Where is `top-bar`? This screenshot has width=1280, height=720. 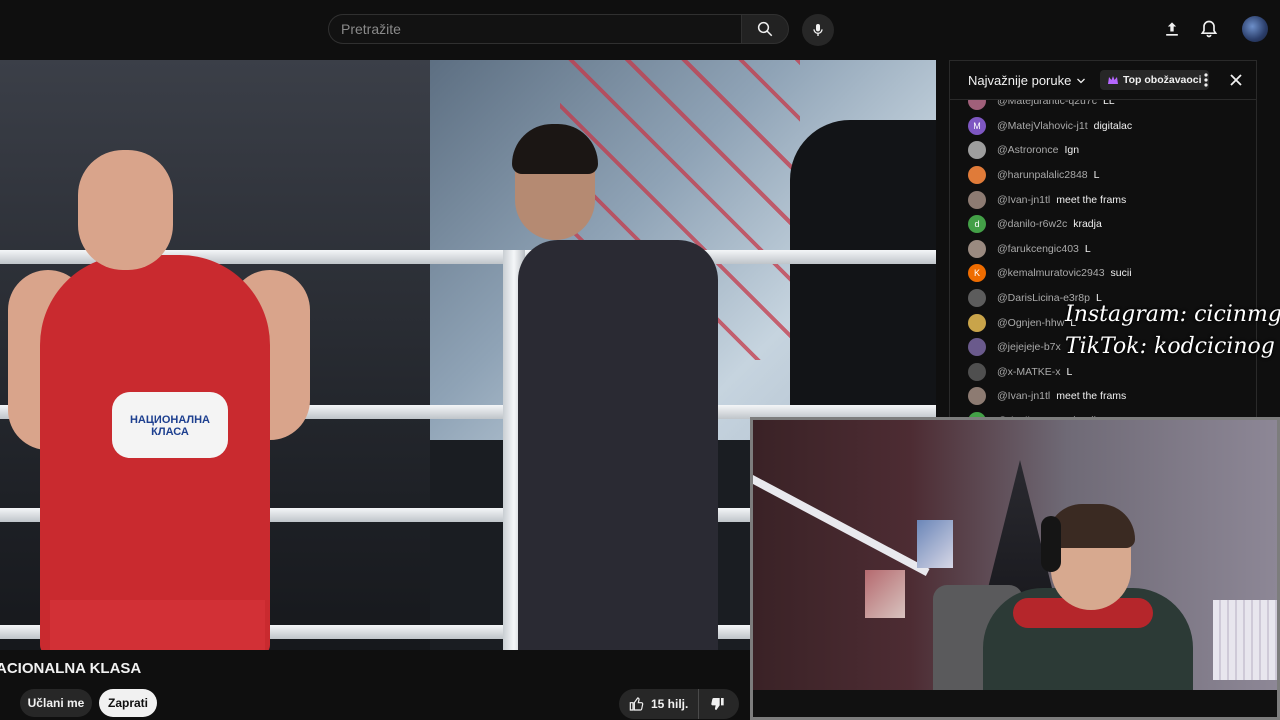
top-bar is located at coordinates (640, 29).